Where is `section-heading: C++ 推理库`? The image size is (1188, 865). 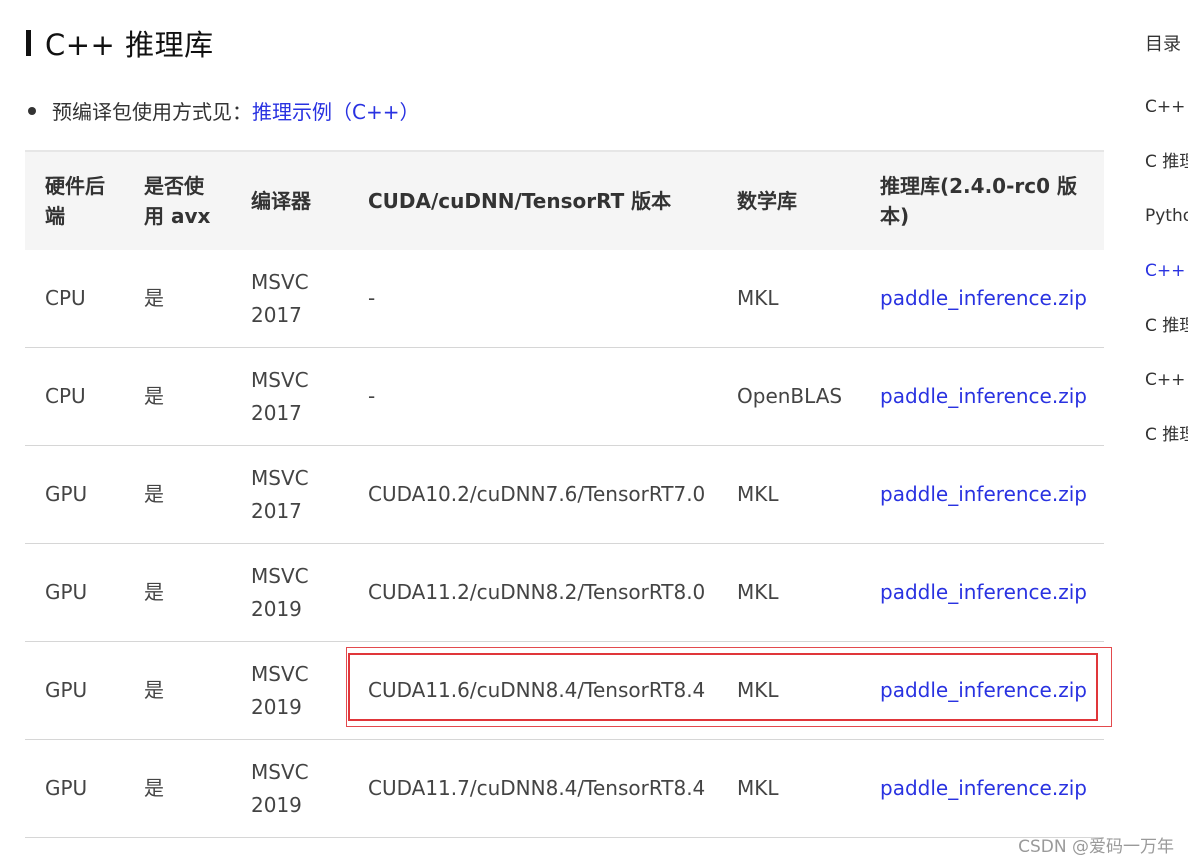 section-heading: C++ 推理库 is located at coordinates (120, 43).